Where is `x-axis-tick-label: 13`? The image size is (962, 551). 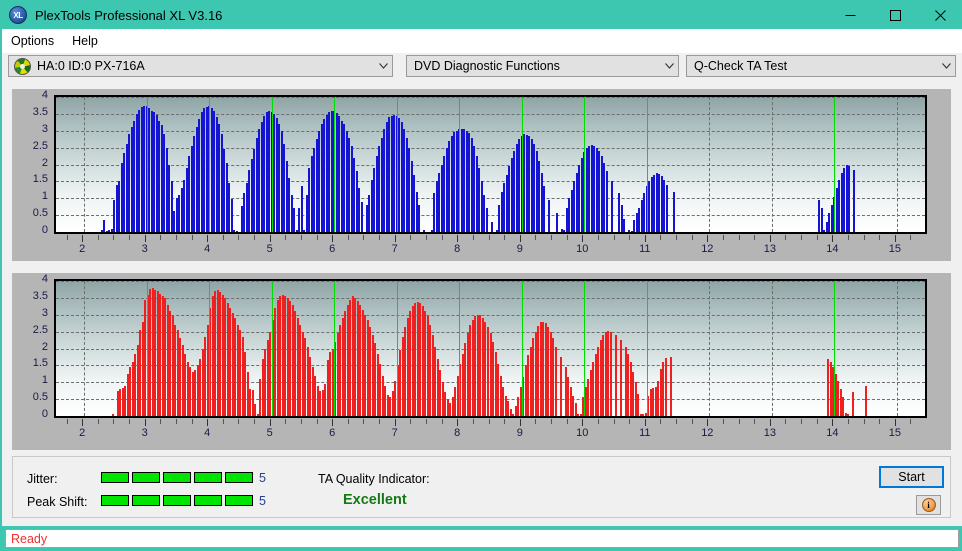
x-axis-tick-label: 13 is located at coordinates (769, 249).